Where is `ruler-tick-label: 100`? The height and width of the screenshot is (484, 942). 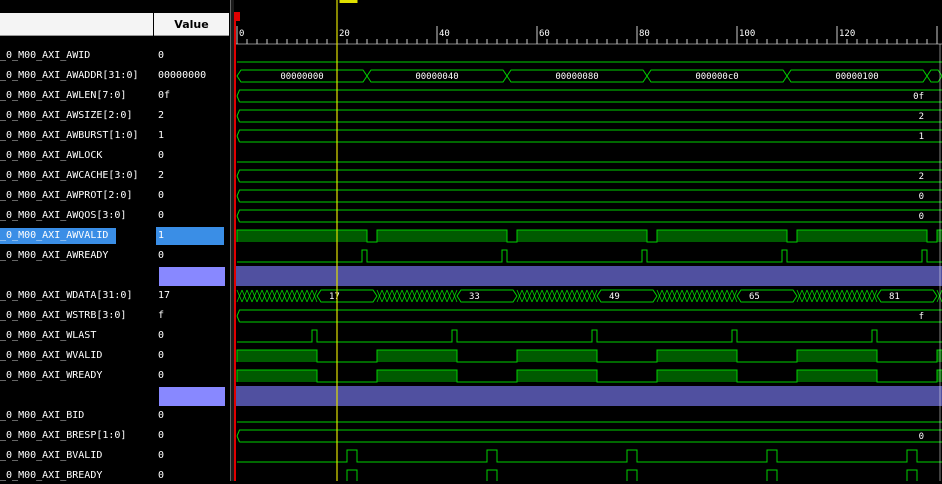
ruler-tick-label: 100 is located at coordinates (747, 34).